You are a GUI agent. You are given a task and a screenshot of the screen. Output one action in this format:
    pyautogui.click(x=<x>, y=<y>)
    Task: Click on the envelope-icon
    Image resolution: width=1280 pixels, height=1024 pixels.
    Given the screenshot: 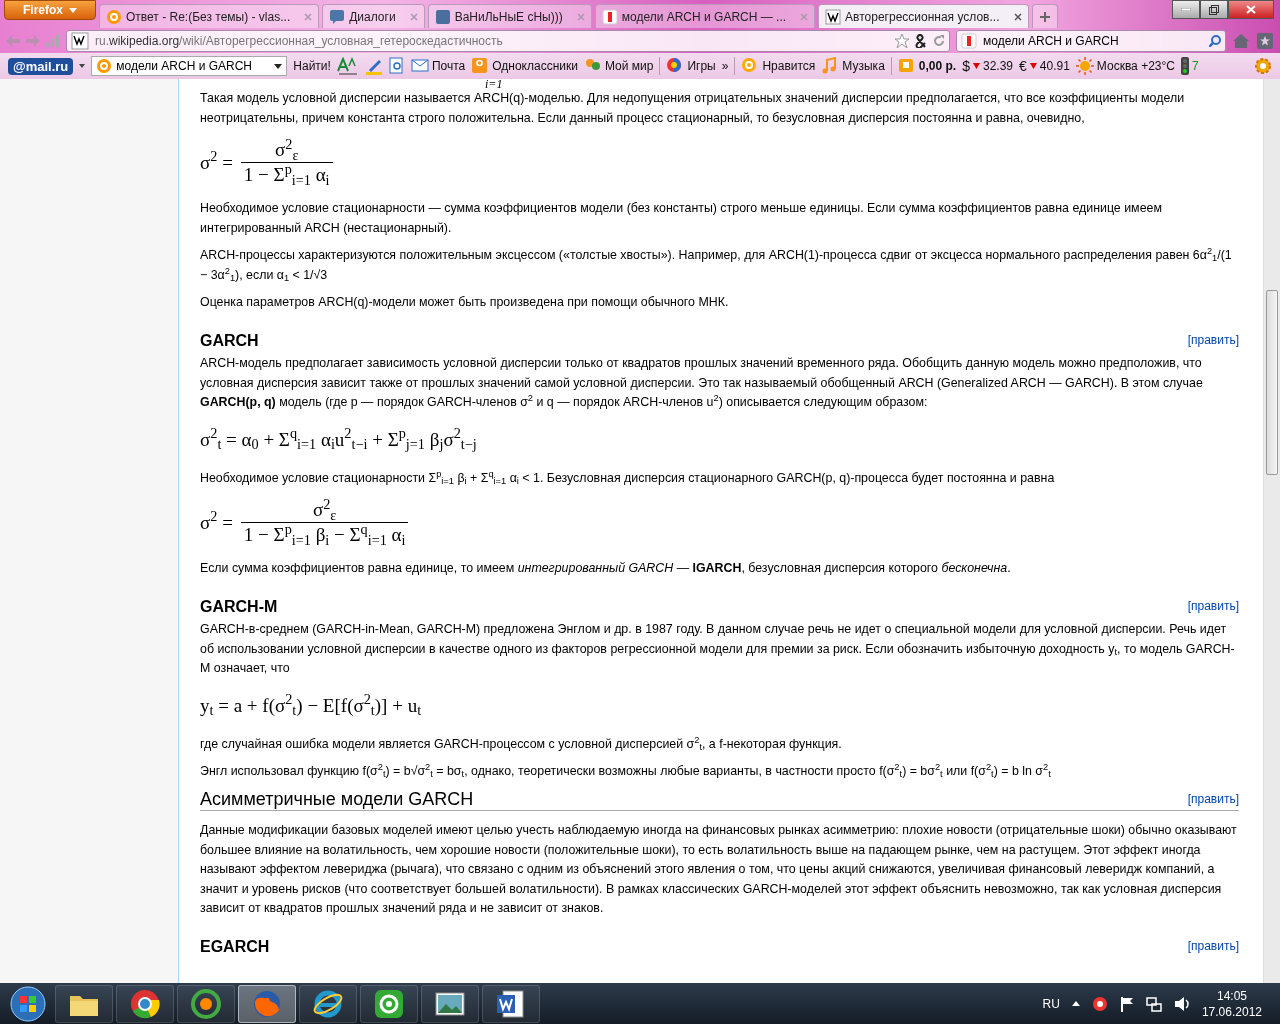 What is the action you would take?
    pyautogui.click(x=419, y=66)
    